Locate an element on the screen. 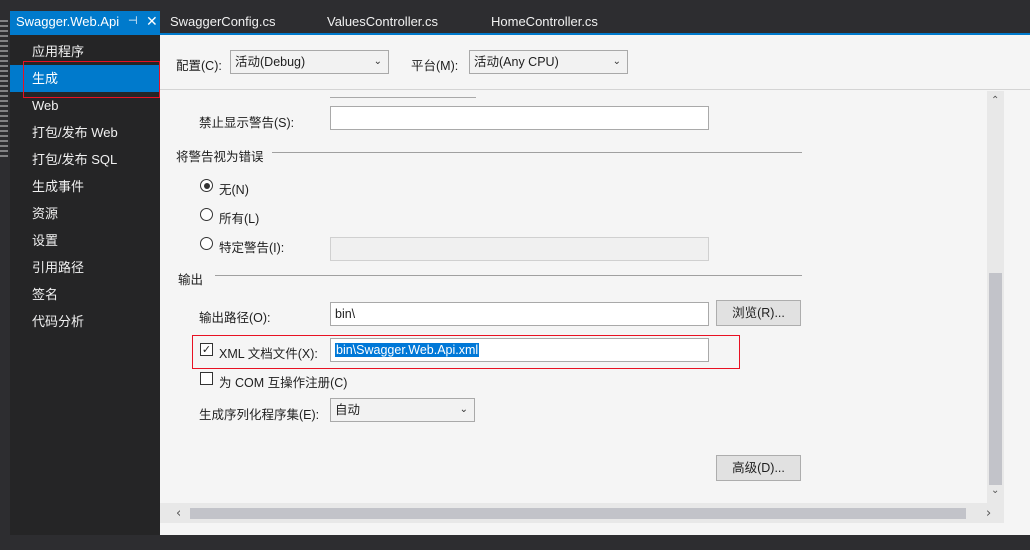  output-path-value: bin\ is located at coordinates (345, 314).